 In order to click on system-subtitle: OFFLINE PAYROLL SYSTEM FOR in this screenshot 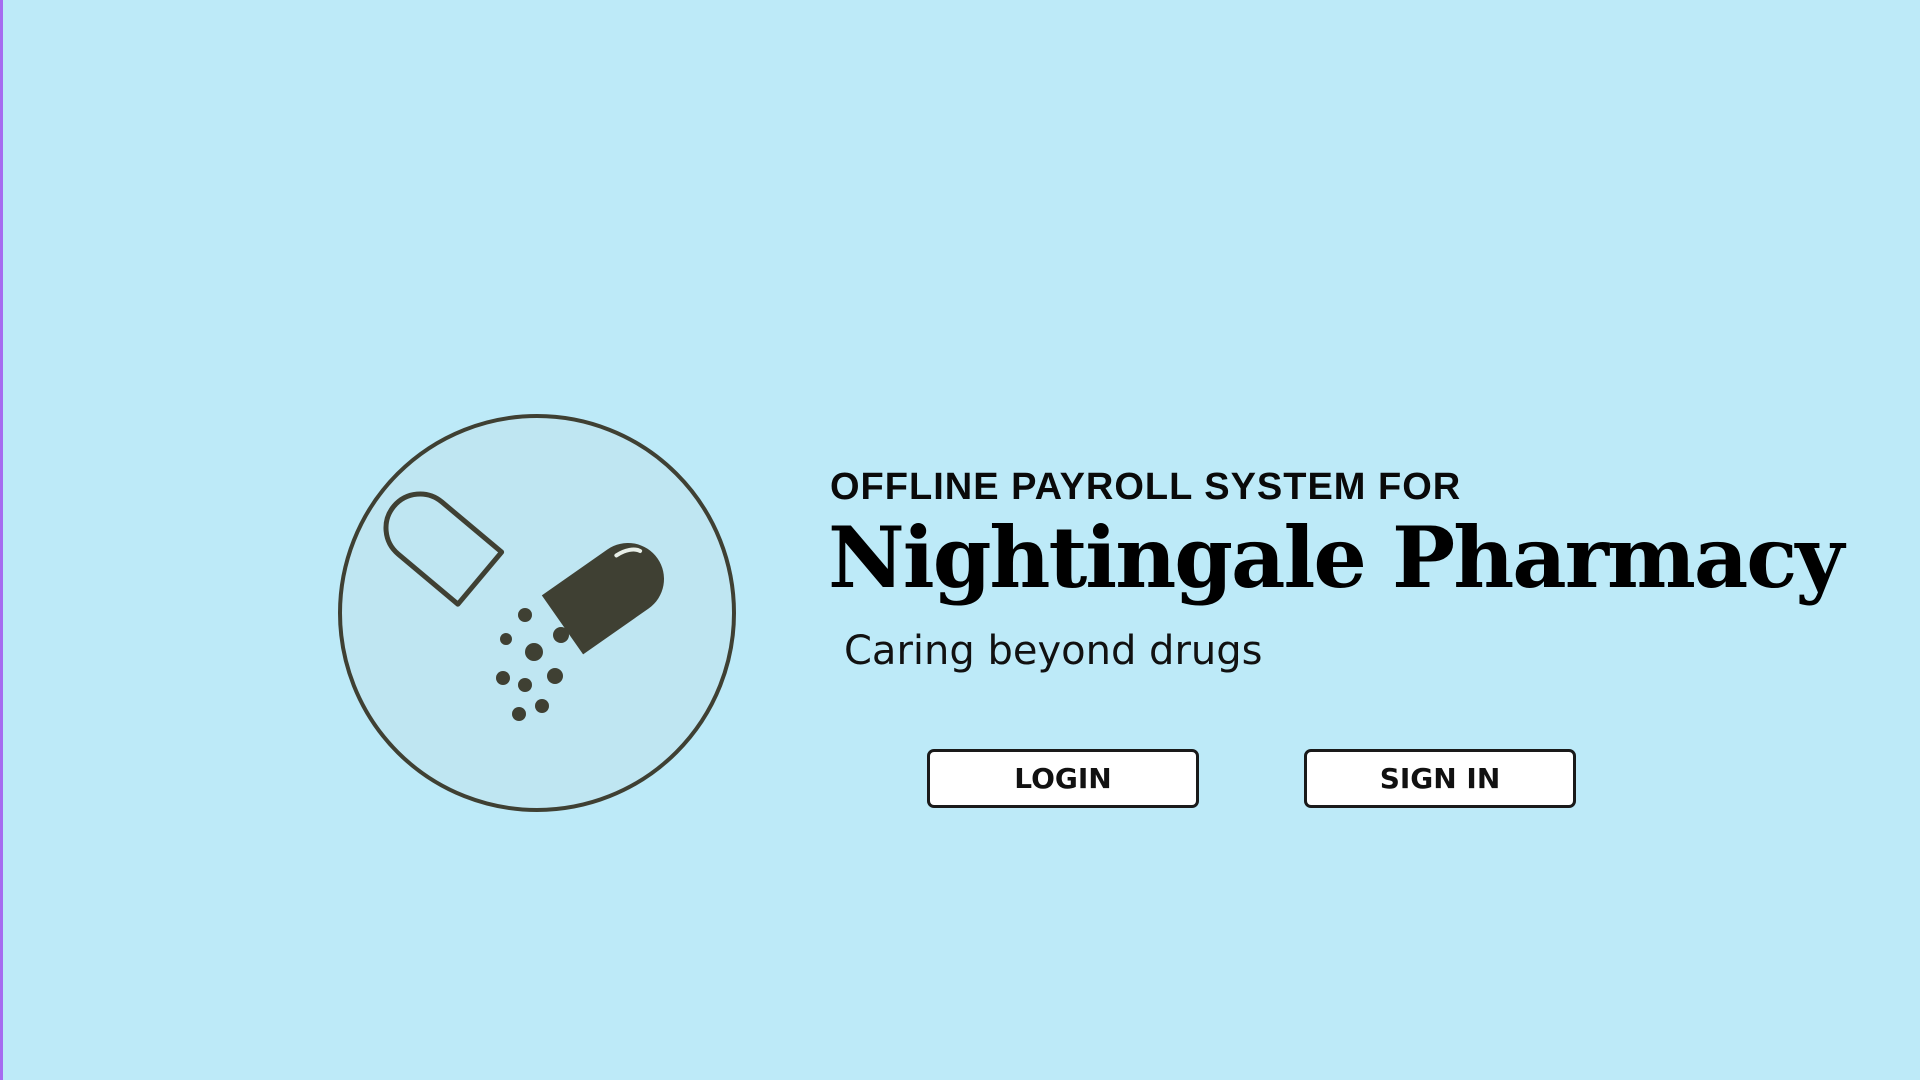, I will do `click(1146, 487)`.